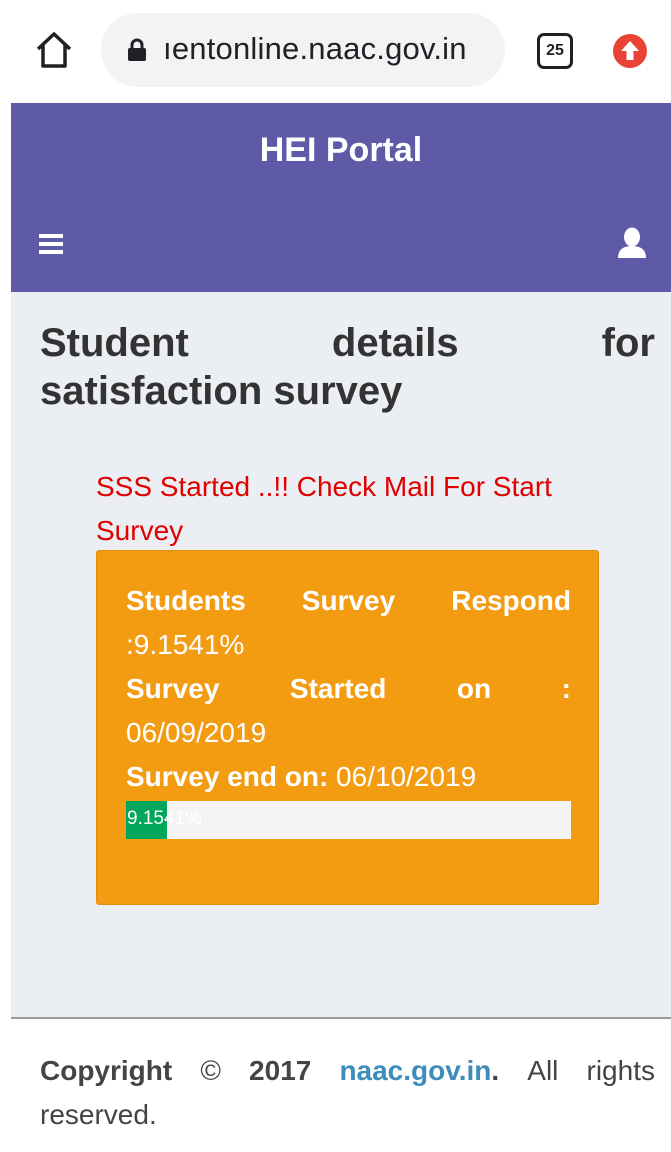  Describe the element at coordinates (555, 51) in the screenshot. I see `tab-switcher-icon: 25` at that location.